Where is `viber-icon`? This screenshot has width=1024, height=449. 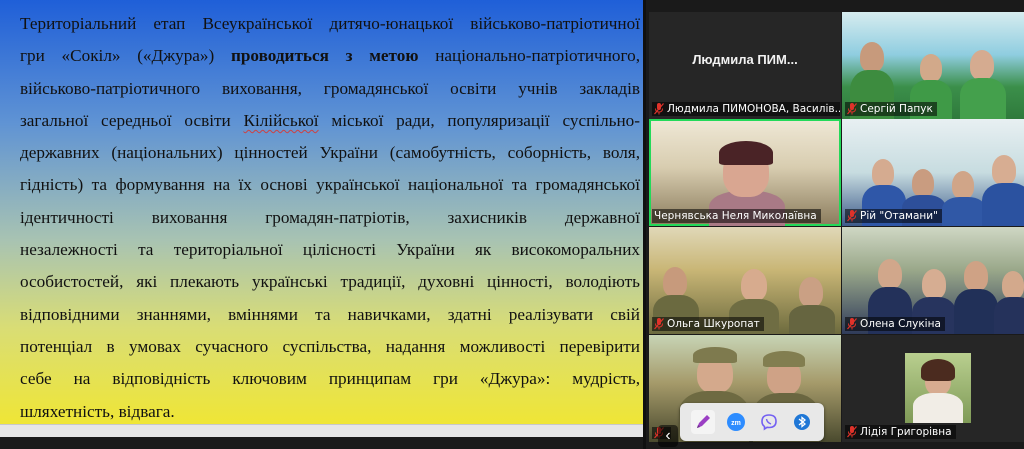 viber-icon is located at coordinates (768, 422).